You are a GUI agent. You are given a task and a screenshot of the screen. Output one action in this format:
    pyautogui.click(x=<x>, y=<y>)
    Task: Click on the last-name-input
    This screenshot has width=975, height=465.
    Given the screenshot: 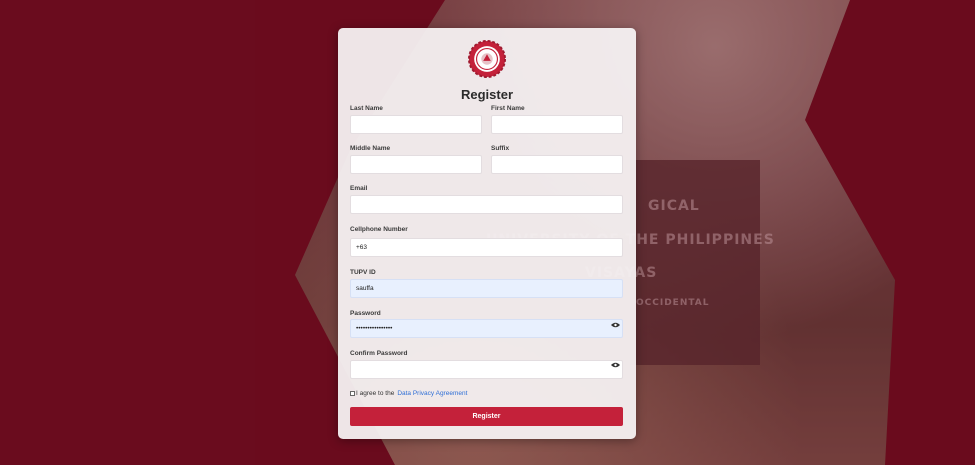 What is the action you would take?
    pyautogui.click(x=416, y=124)
    